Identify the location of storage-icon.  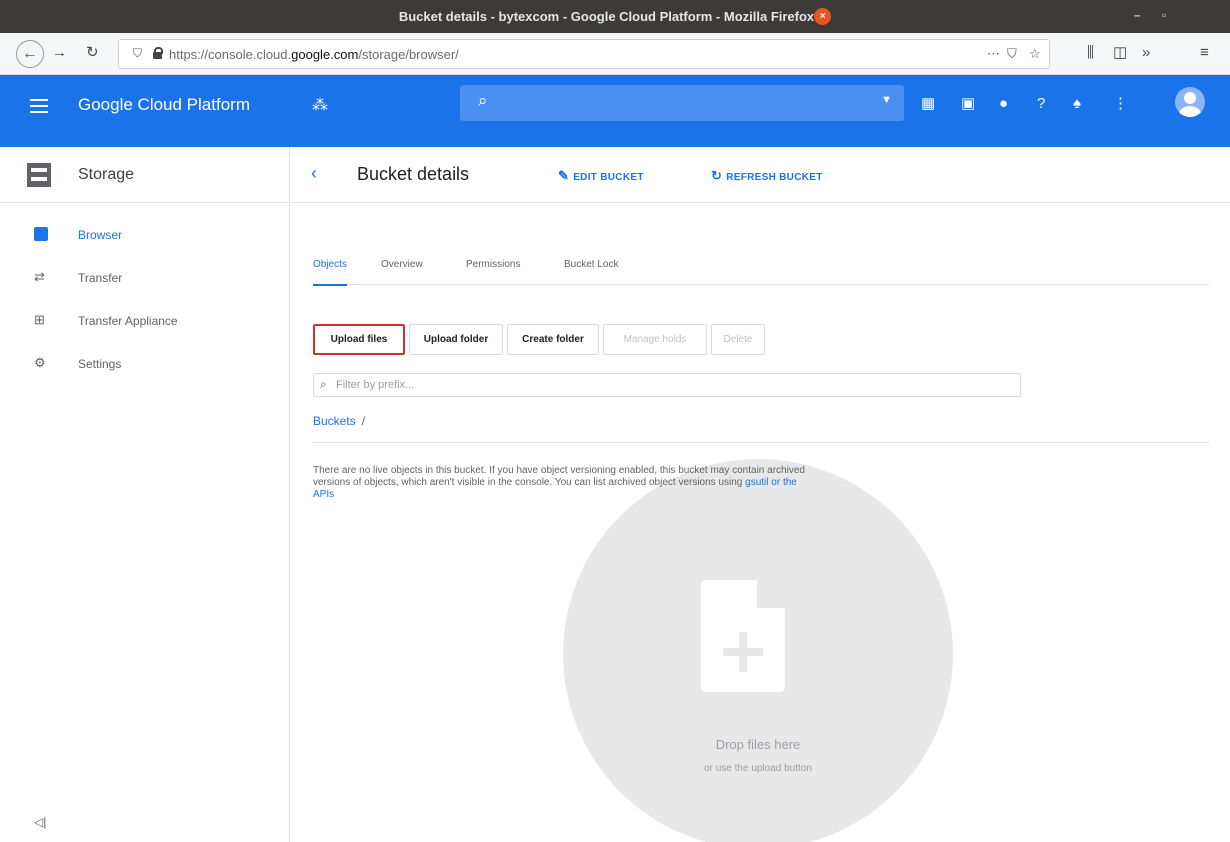
(39, 175).